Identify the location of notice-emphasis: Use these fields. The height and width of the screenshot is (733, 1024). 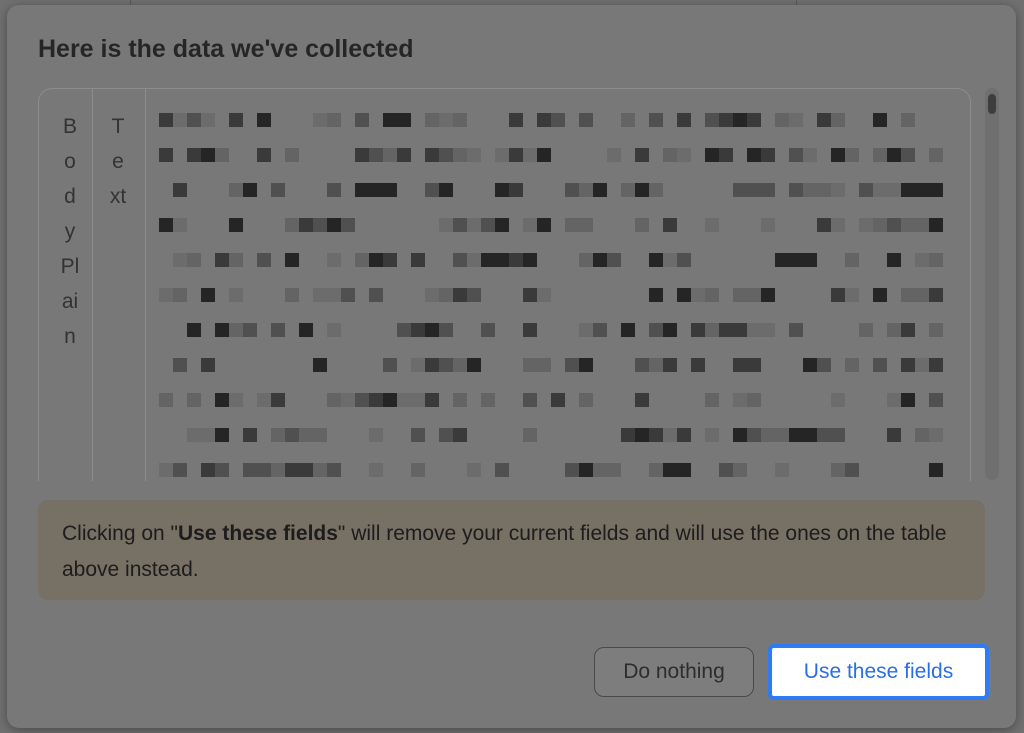
(258, 533).